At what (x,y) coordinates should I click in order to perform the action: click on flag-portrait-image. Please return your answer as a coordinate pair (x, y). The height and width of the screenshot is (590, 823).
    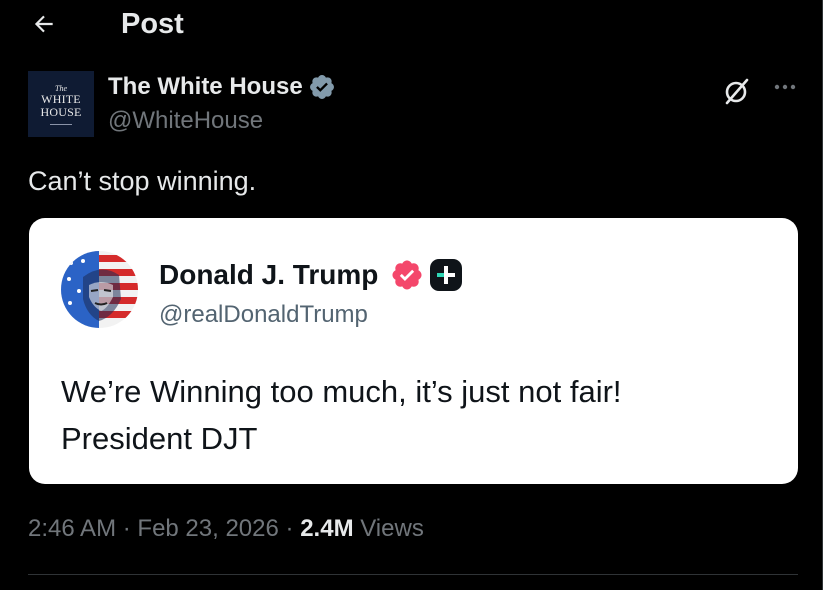
    Looking at the image, I should click on (99, 289).